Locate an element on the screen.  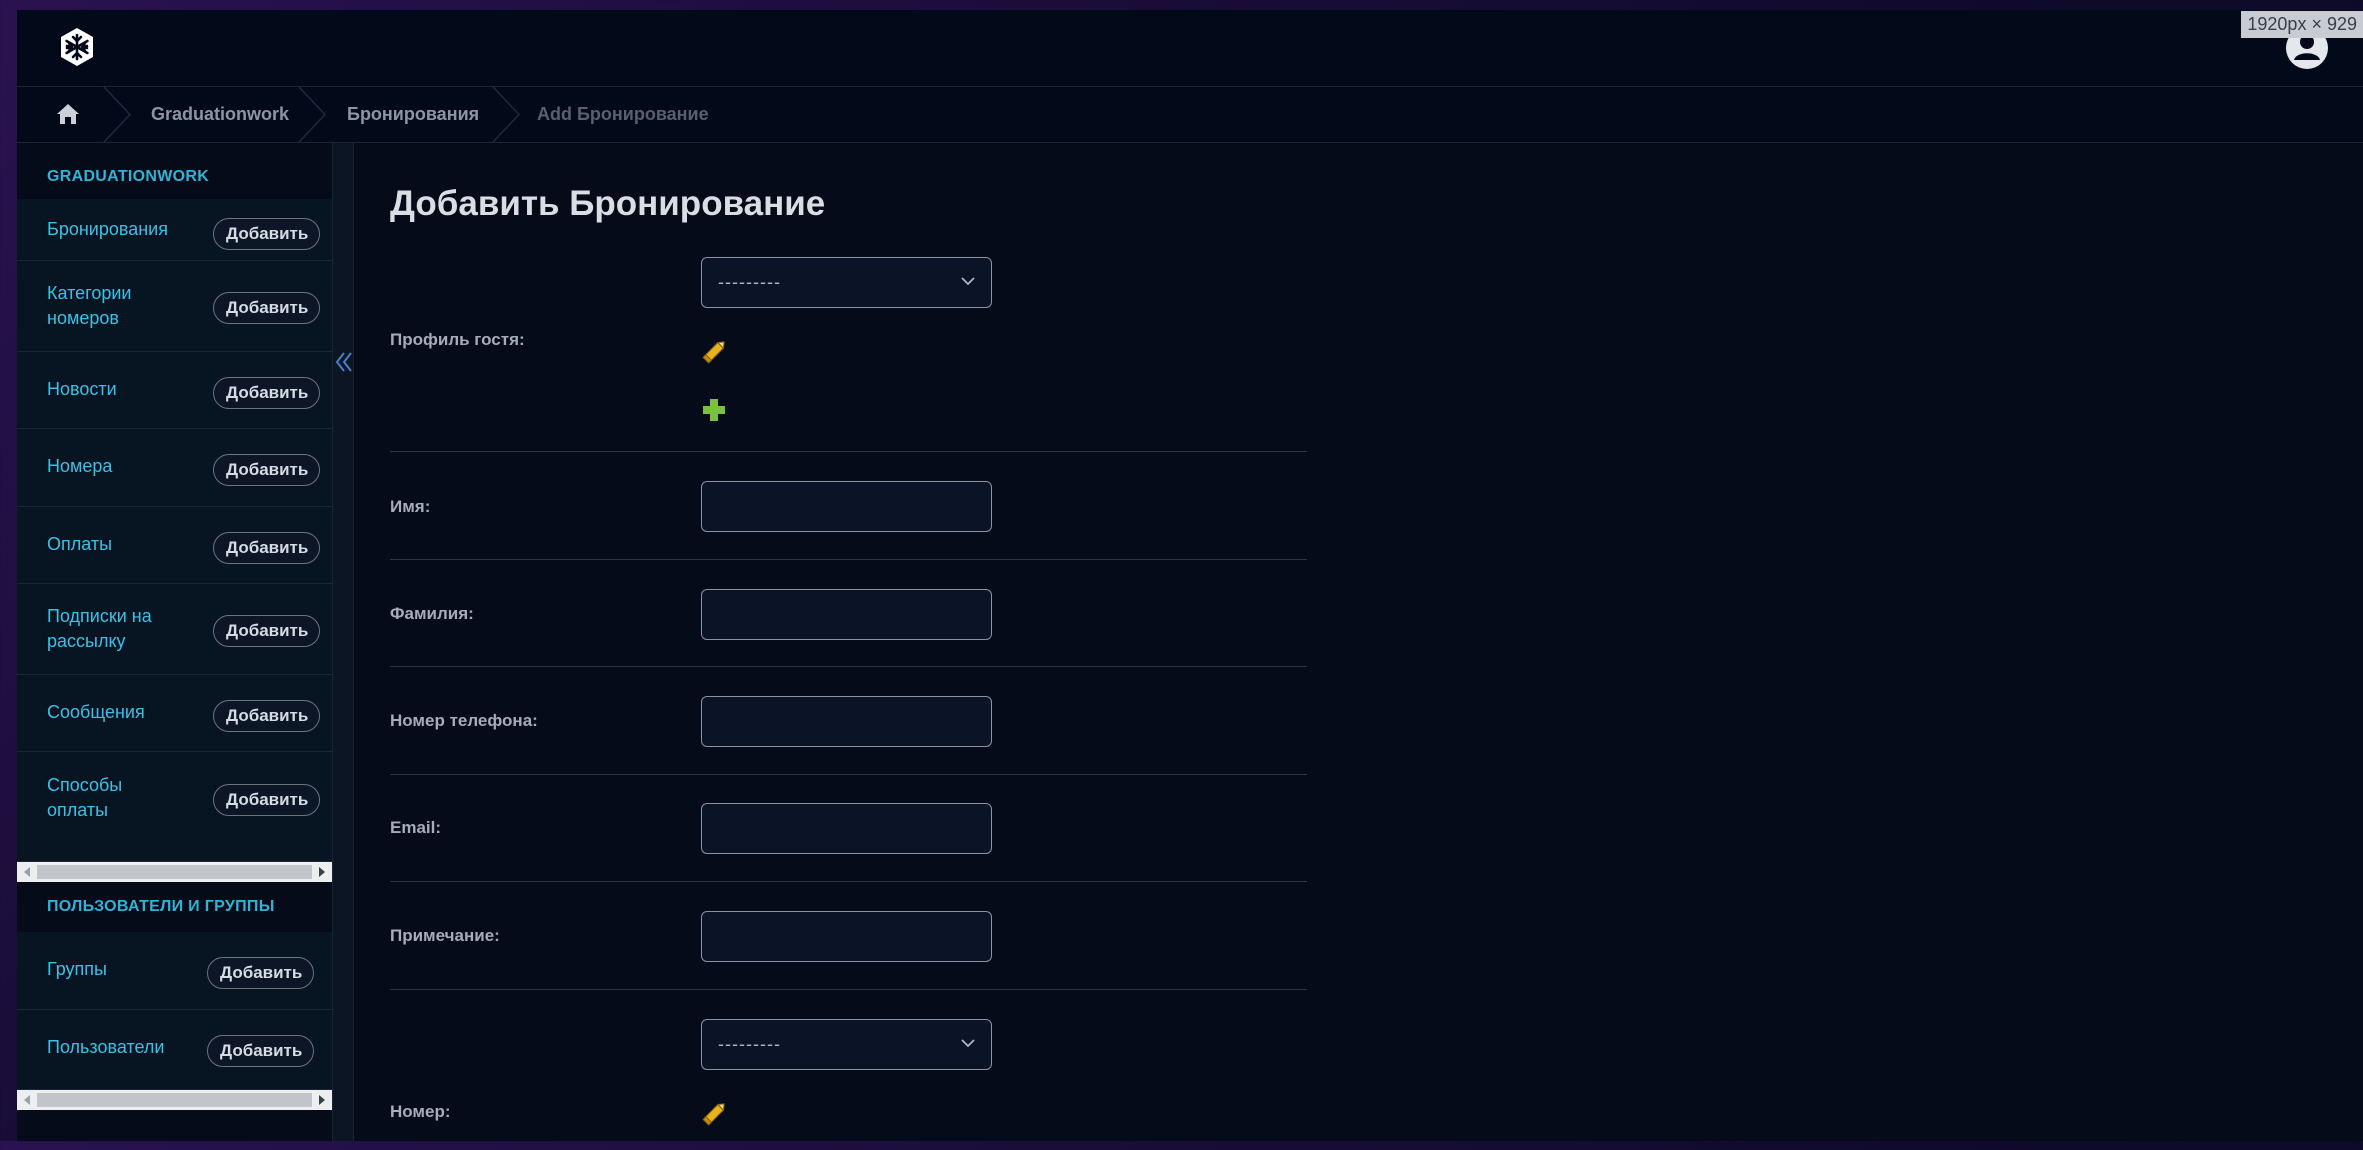
add-news-button: Добавить is located at coordinates (266, 393).